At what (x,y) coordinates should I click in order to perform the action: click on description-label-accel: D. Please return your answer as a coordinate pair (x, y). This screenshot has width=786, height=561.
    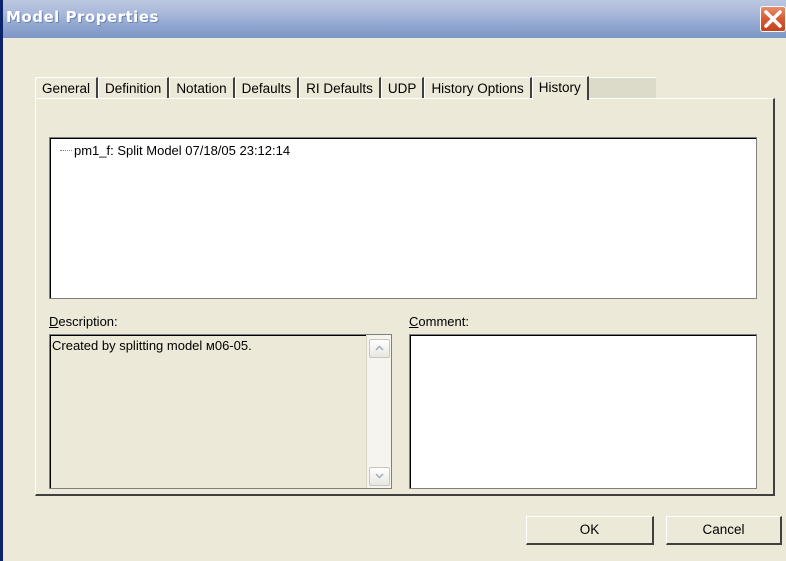
    Looking at the image, I should click on (54, 321).